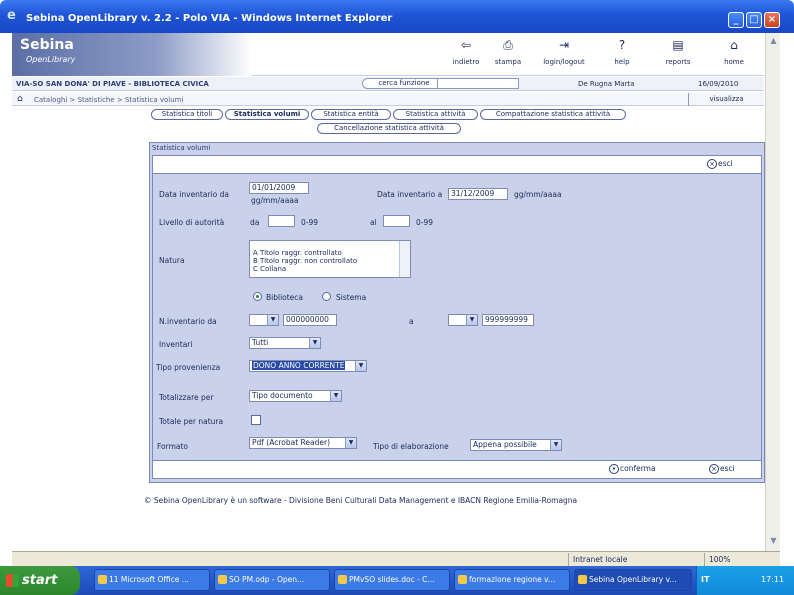 The height and width of the screenshot is (595, 794). Describe the element at coordinates (435, 114) in the screenshot. I see `tab-statistica-attivita: Statistica attività` at that location.